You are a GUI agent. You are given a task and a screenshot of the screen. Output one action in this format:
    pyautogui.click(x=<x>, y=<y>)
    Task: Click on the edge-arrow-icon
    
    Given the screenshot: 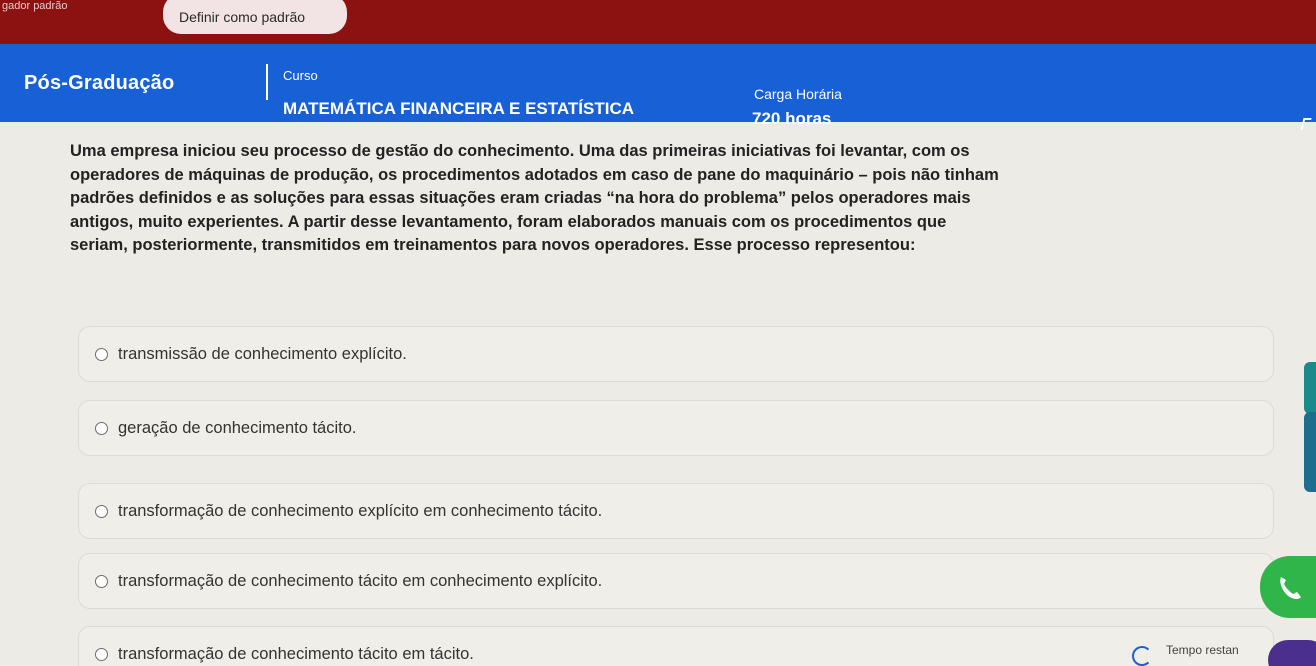 What is the action you would take?
    pyautogui.click(x=1306, y=124)
    